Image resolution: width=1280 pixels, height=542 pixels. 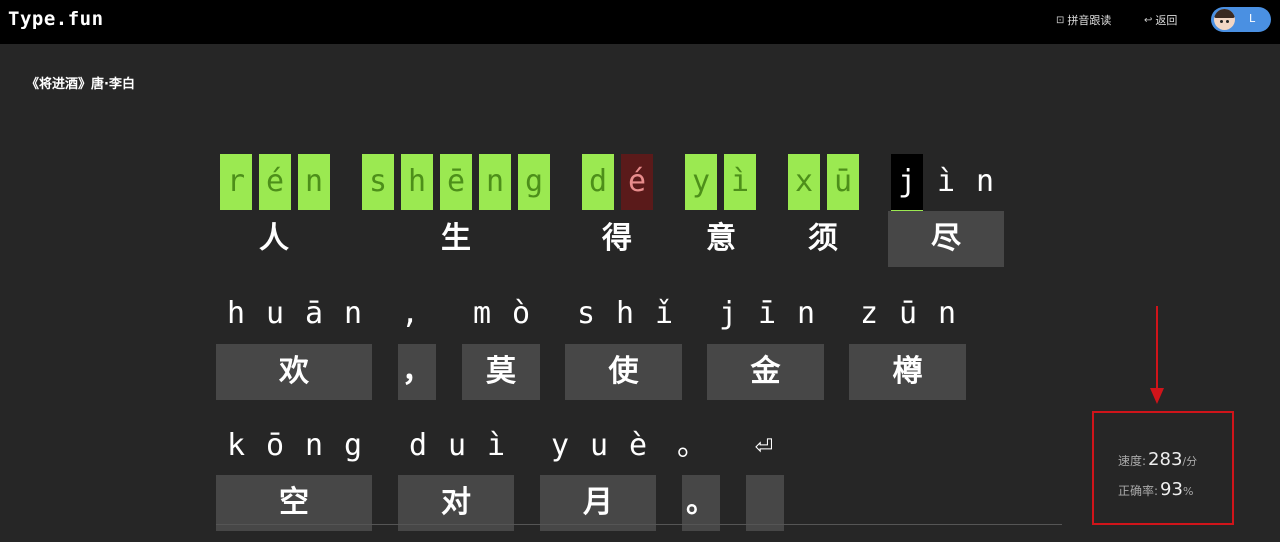 What do you see at coordinates (907, 183) in the screenshot?
I see `pinyin-cursor: j` at bounding box center [907, 183].